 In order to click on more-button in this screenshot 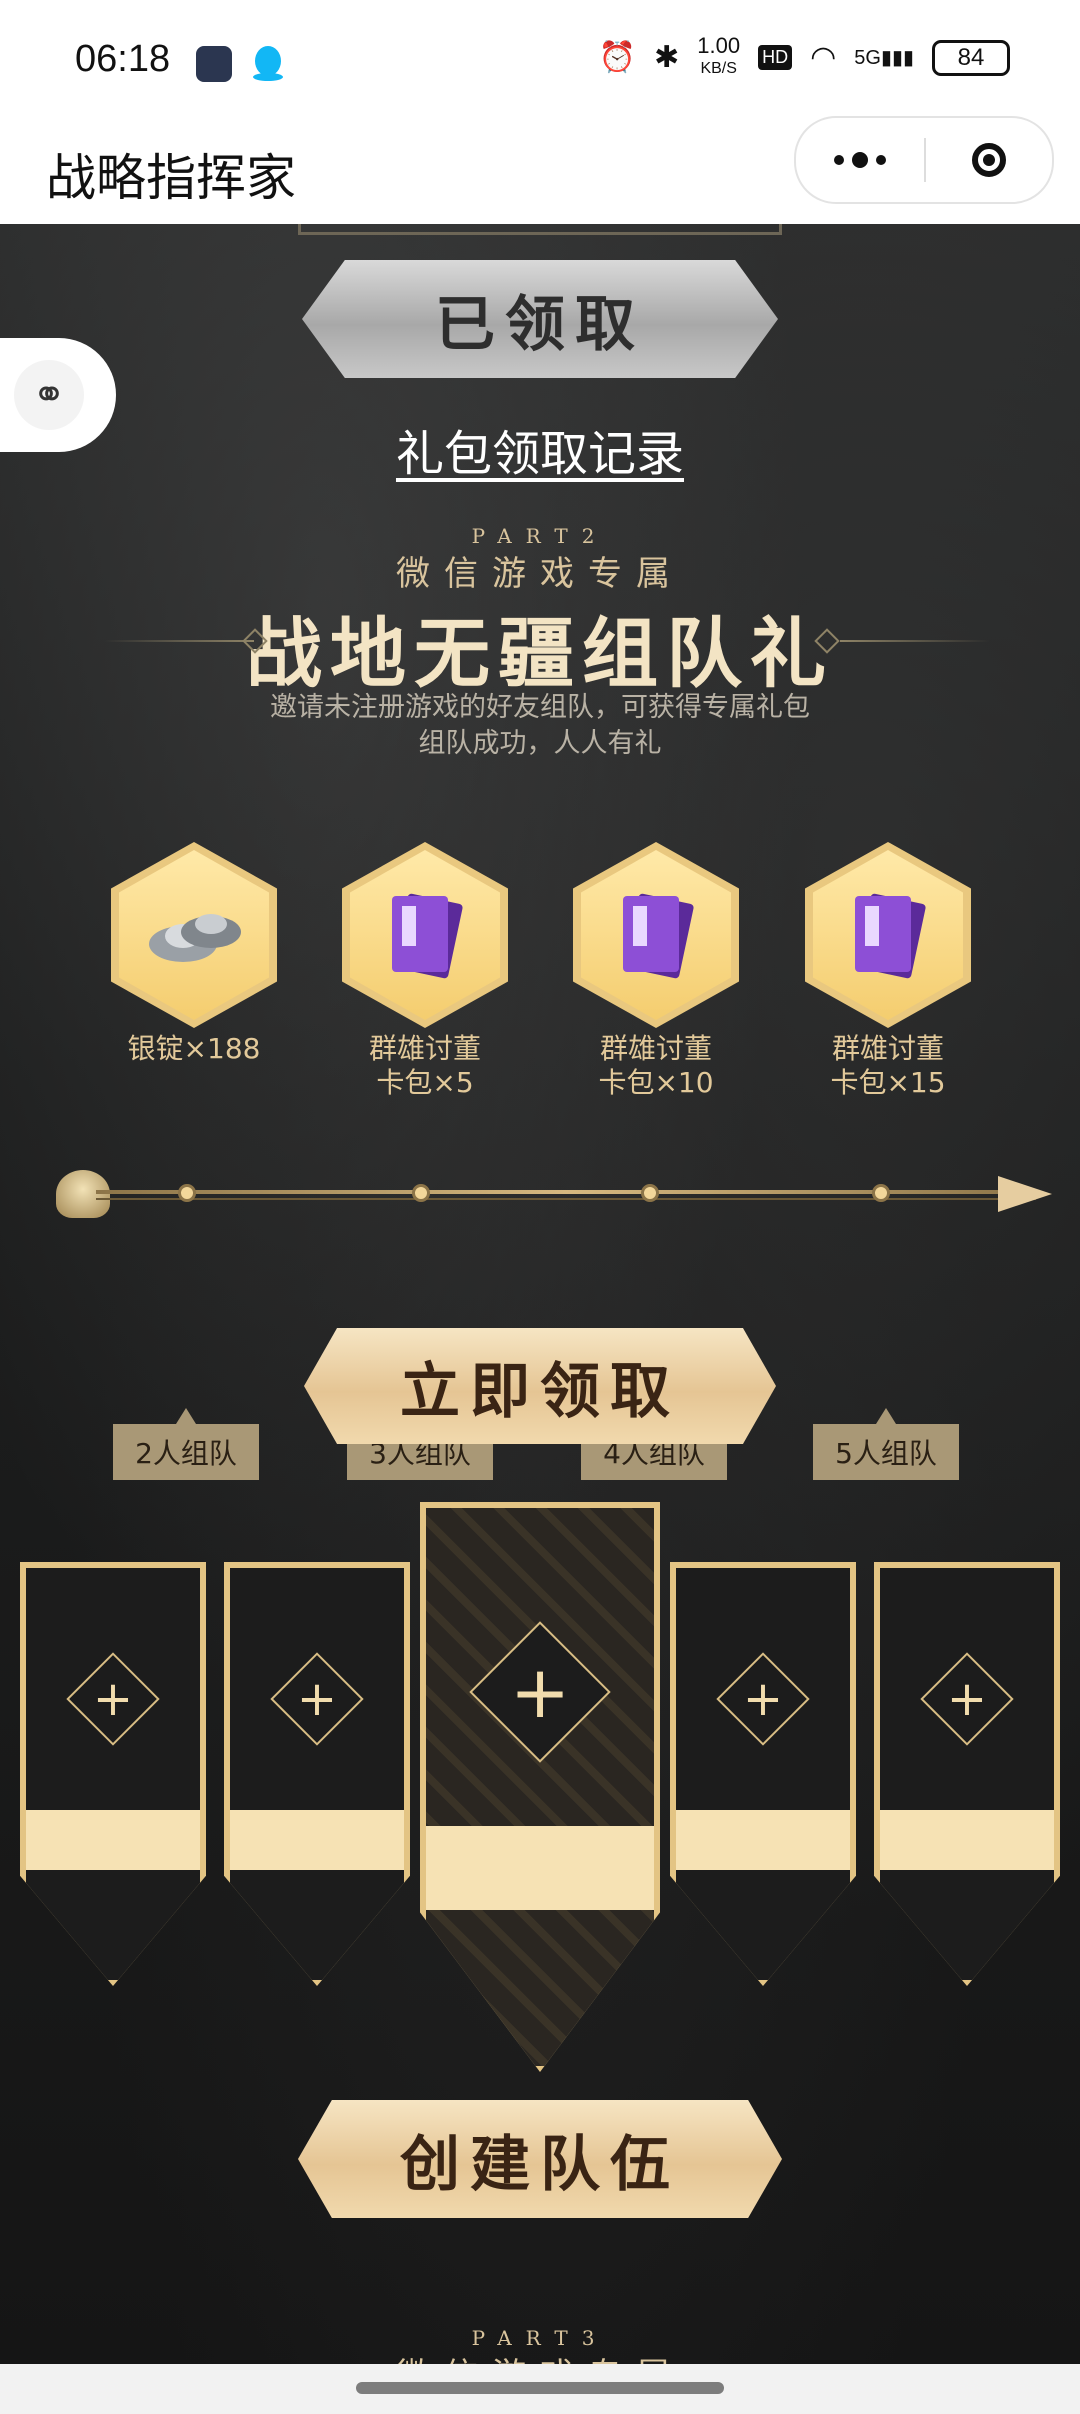, I will do `click(860, 160)`.